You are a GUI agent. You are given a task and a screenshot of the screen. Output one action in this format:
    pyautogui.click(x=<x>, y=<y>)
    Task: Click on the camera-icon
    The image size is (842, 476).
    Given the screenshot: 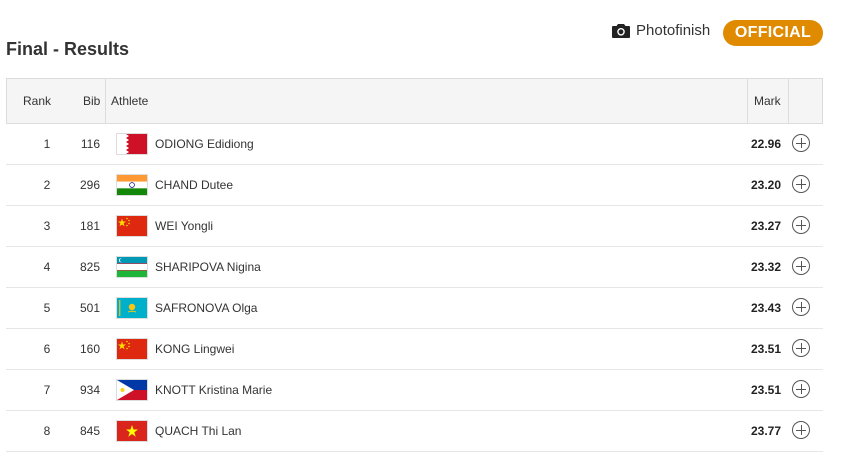 What is the action you would take?
    pyautogui.click(x=621, y=30)
    